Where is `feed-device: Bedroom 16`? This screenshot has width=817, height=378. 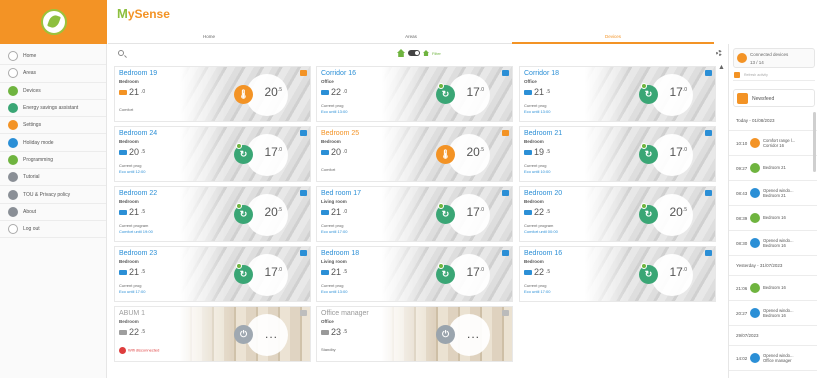
feed-device: Bedroom 16 is located at coordinates (774, 245).